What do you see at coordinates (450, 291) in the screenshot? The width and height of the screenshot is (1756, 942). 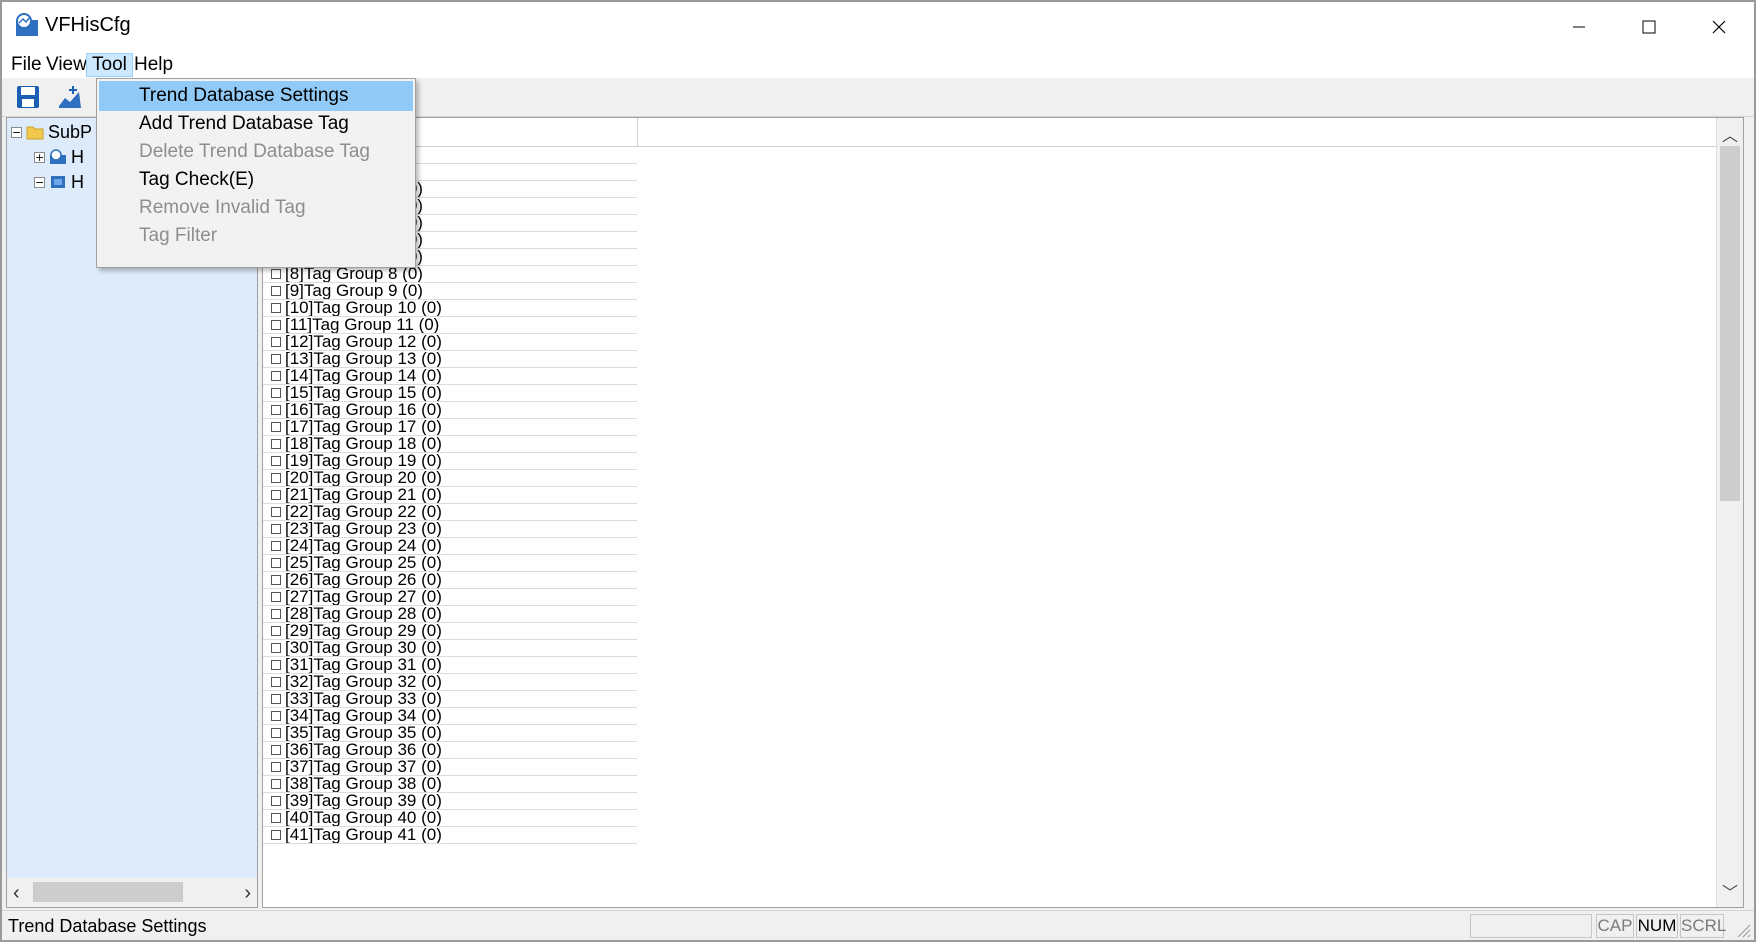 I see `list-item: [9]Tag Group 9 (0)` at bounding box center [450, 291].